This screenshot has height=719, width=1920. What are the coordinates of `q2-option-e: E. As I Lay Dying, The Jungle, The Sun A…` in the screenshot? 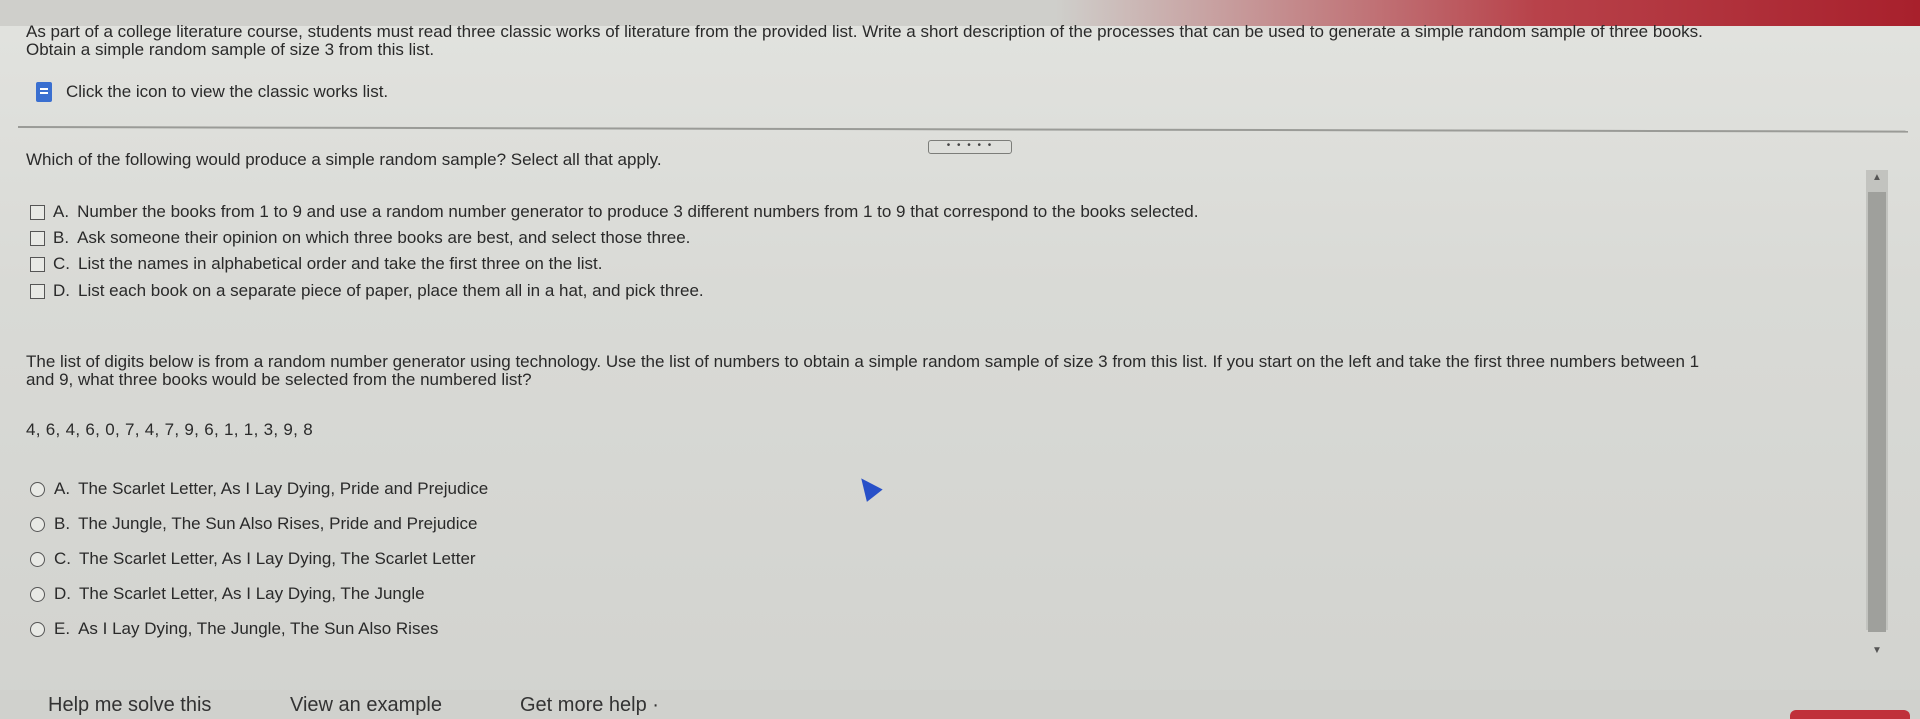 It's located at (234, 629).